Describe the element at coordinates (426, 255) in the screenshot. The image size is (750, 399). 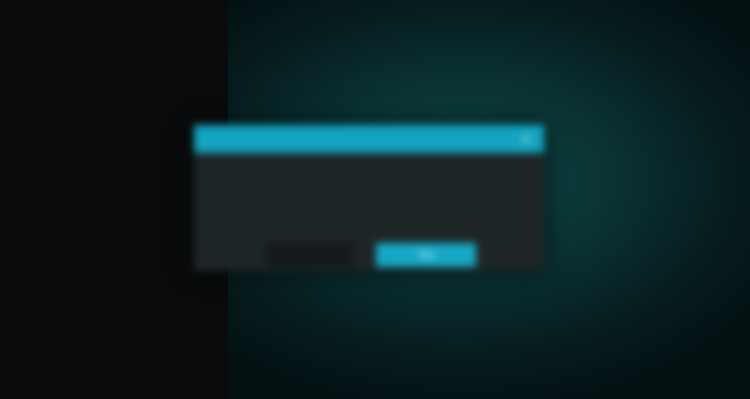
I see `yes-button: Yes` at that location.